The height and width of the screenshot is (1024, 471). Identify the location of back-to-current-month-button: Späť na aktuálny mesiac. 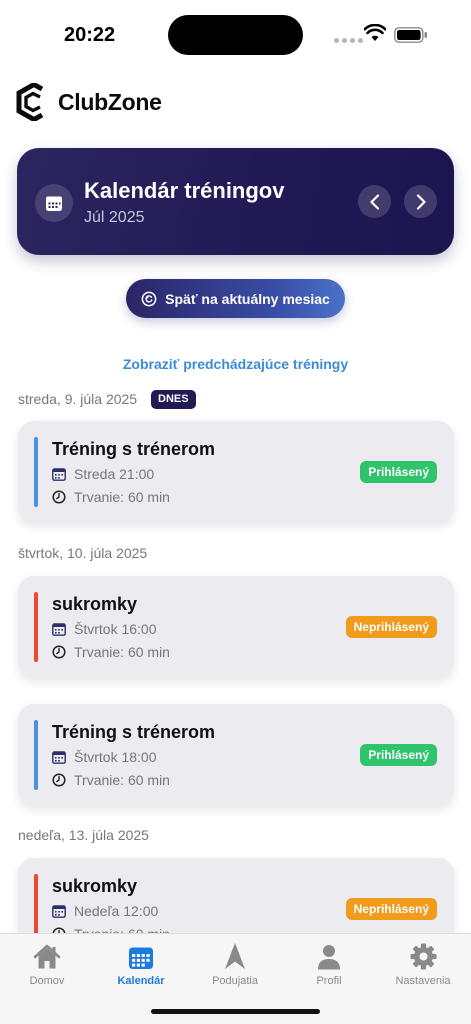
(235, 298).